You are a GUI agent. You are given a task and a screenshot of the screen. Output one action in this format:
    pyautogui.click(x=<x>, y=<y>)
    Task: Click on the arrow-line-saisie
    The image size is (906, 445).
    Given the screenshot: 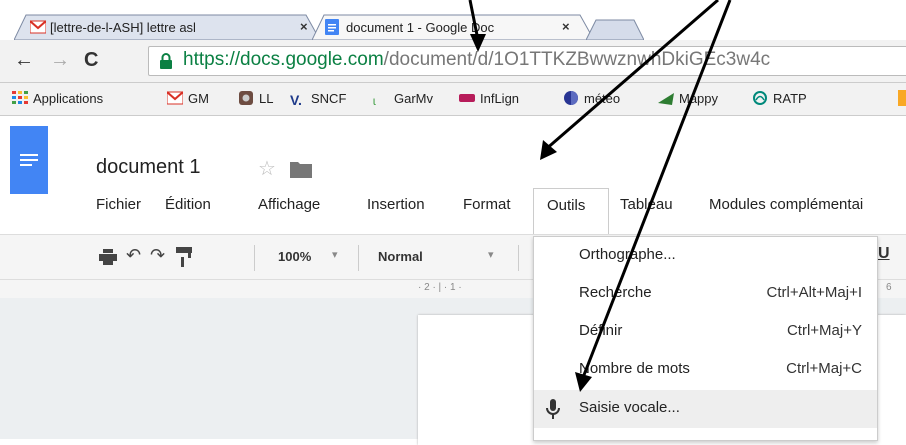 What is the action you would take?
    pyautogui.click(x=657, y=188)
    